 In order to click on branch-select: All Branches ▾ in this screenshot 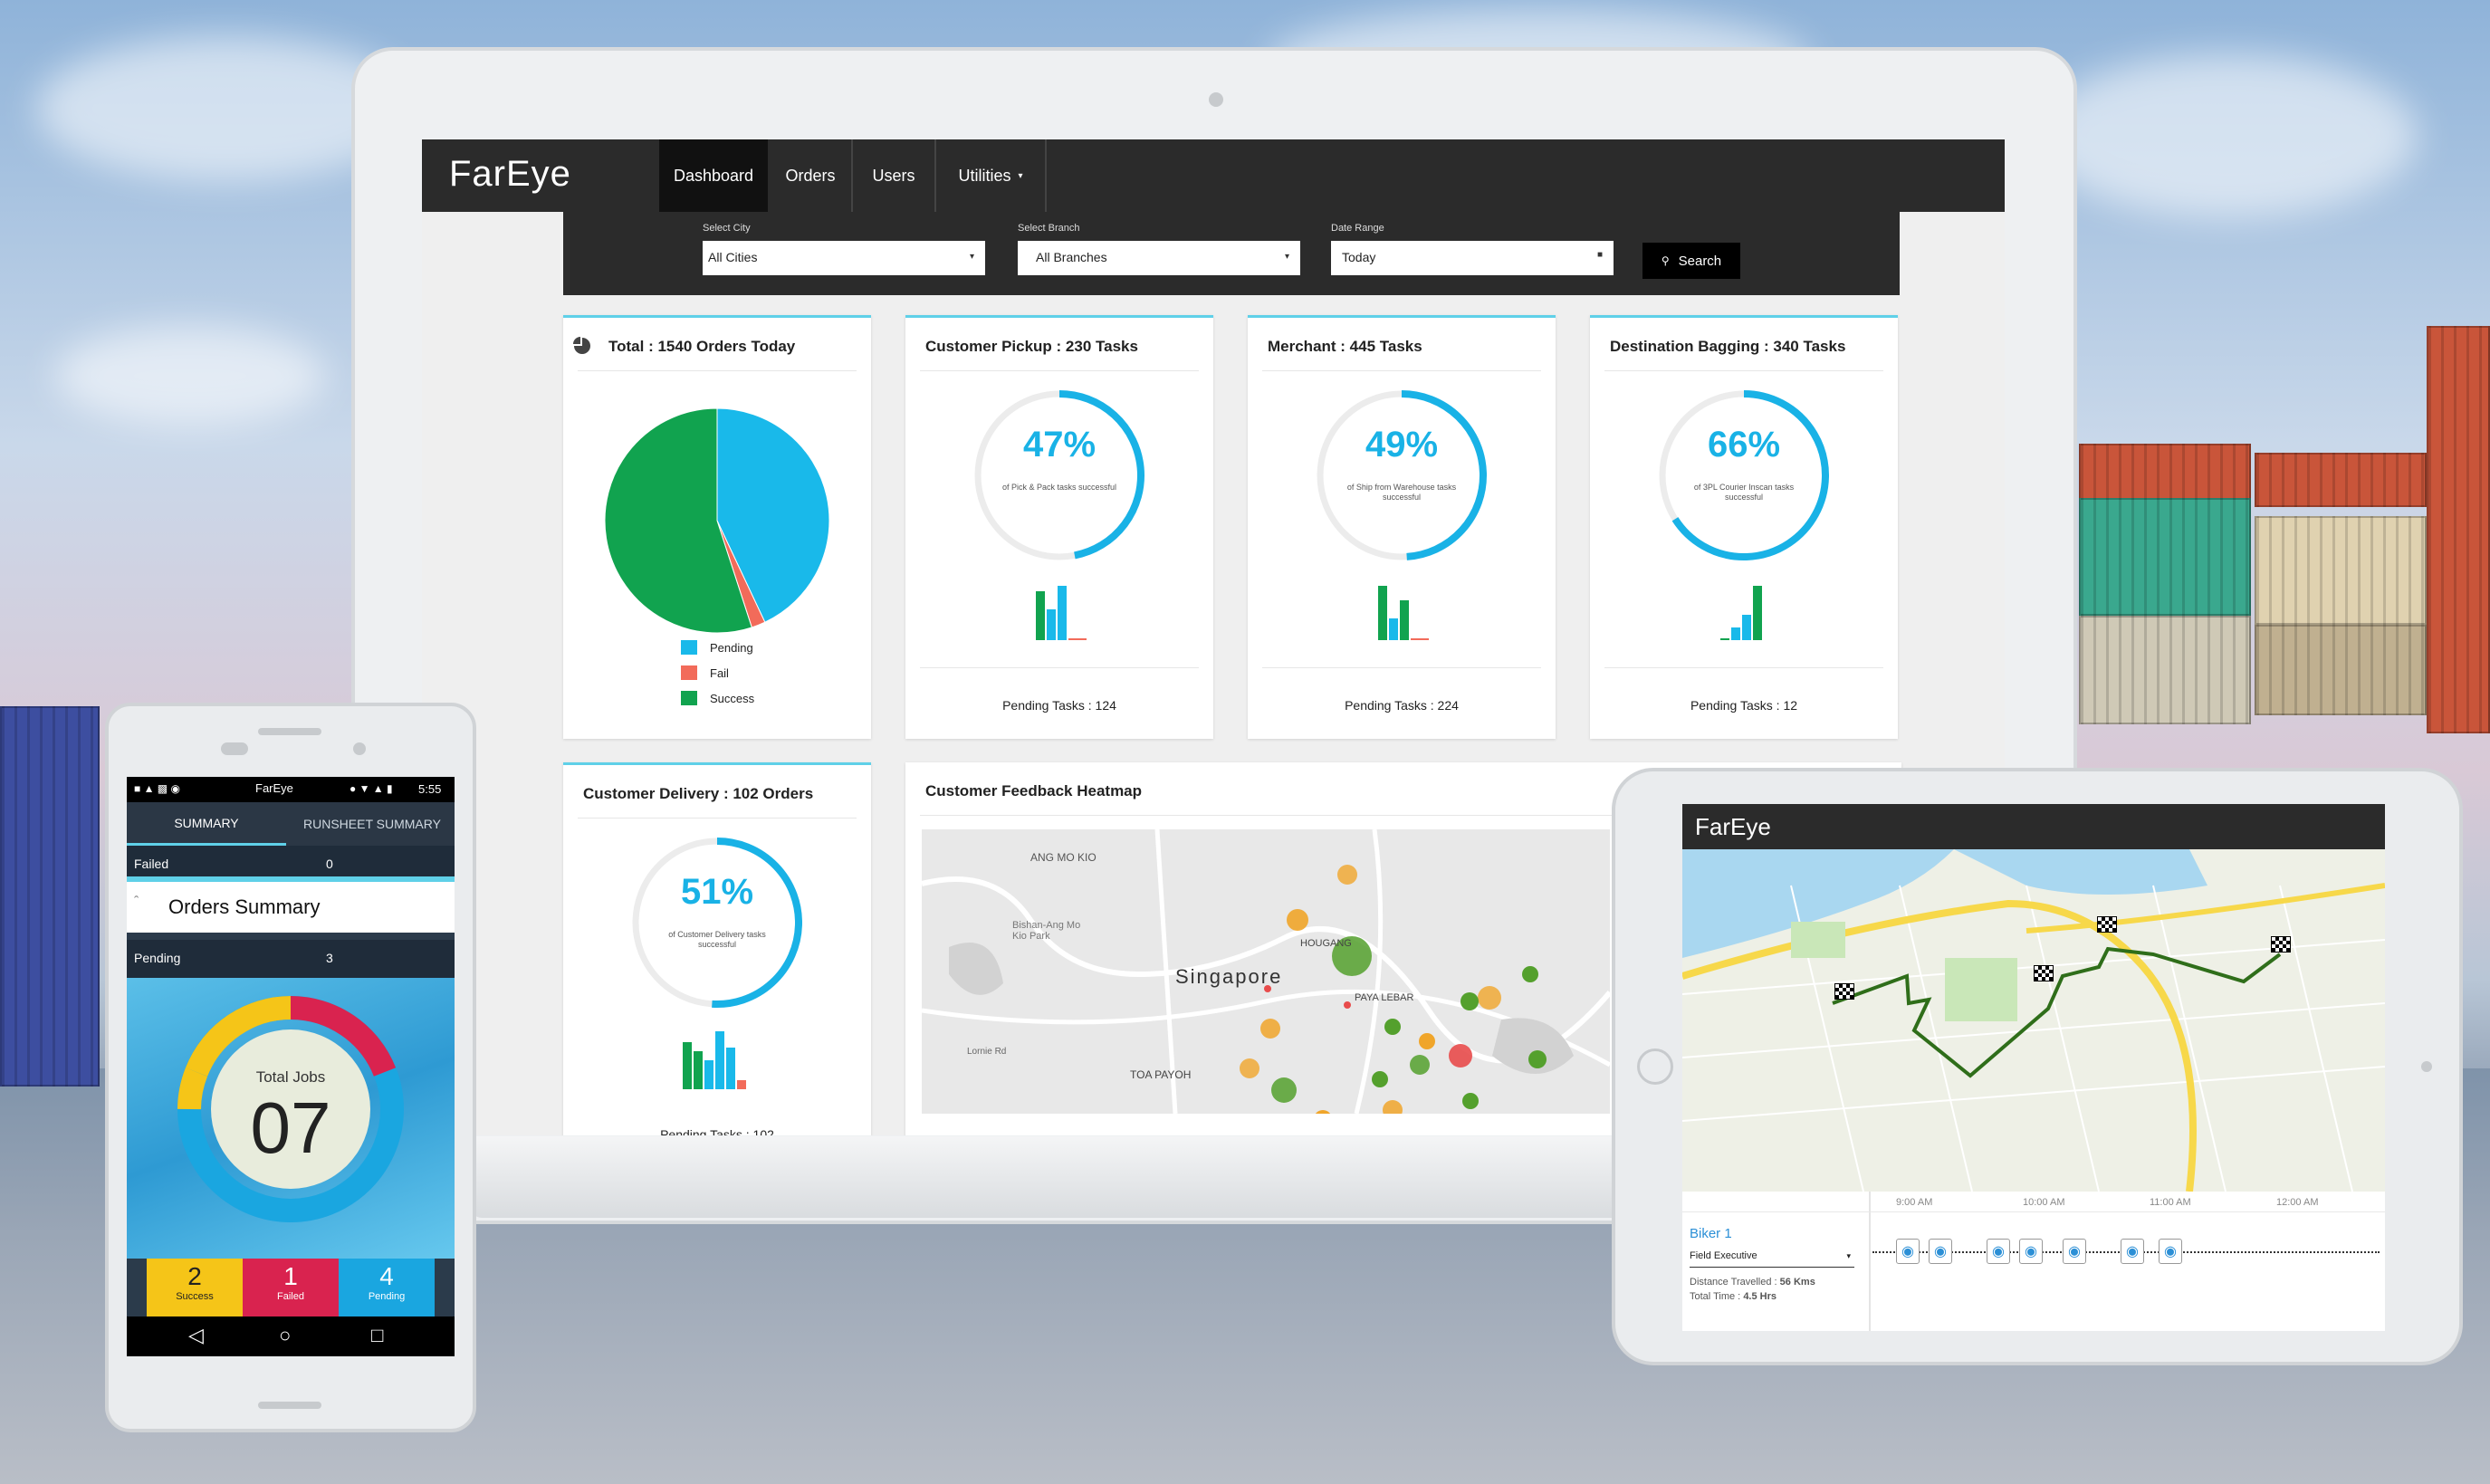, I will do `click(1159, 258)`.